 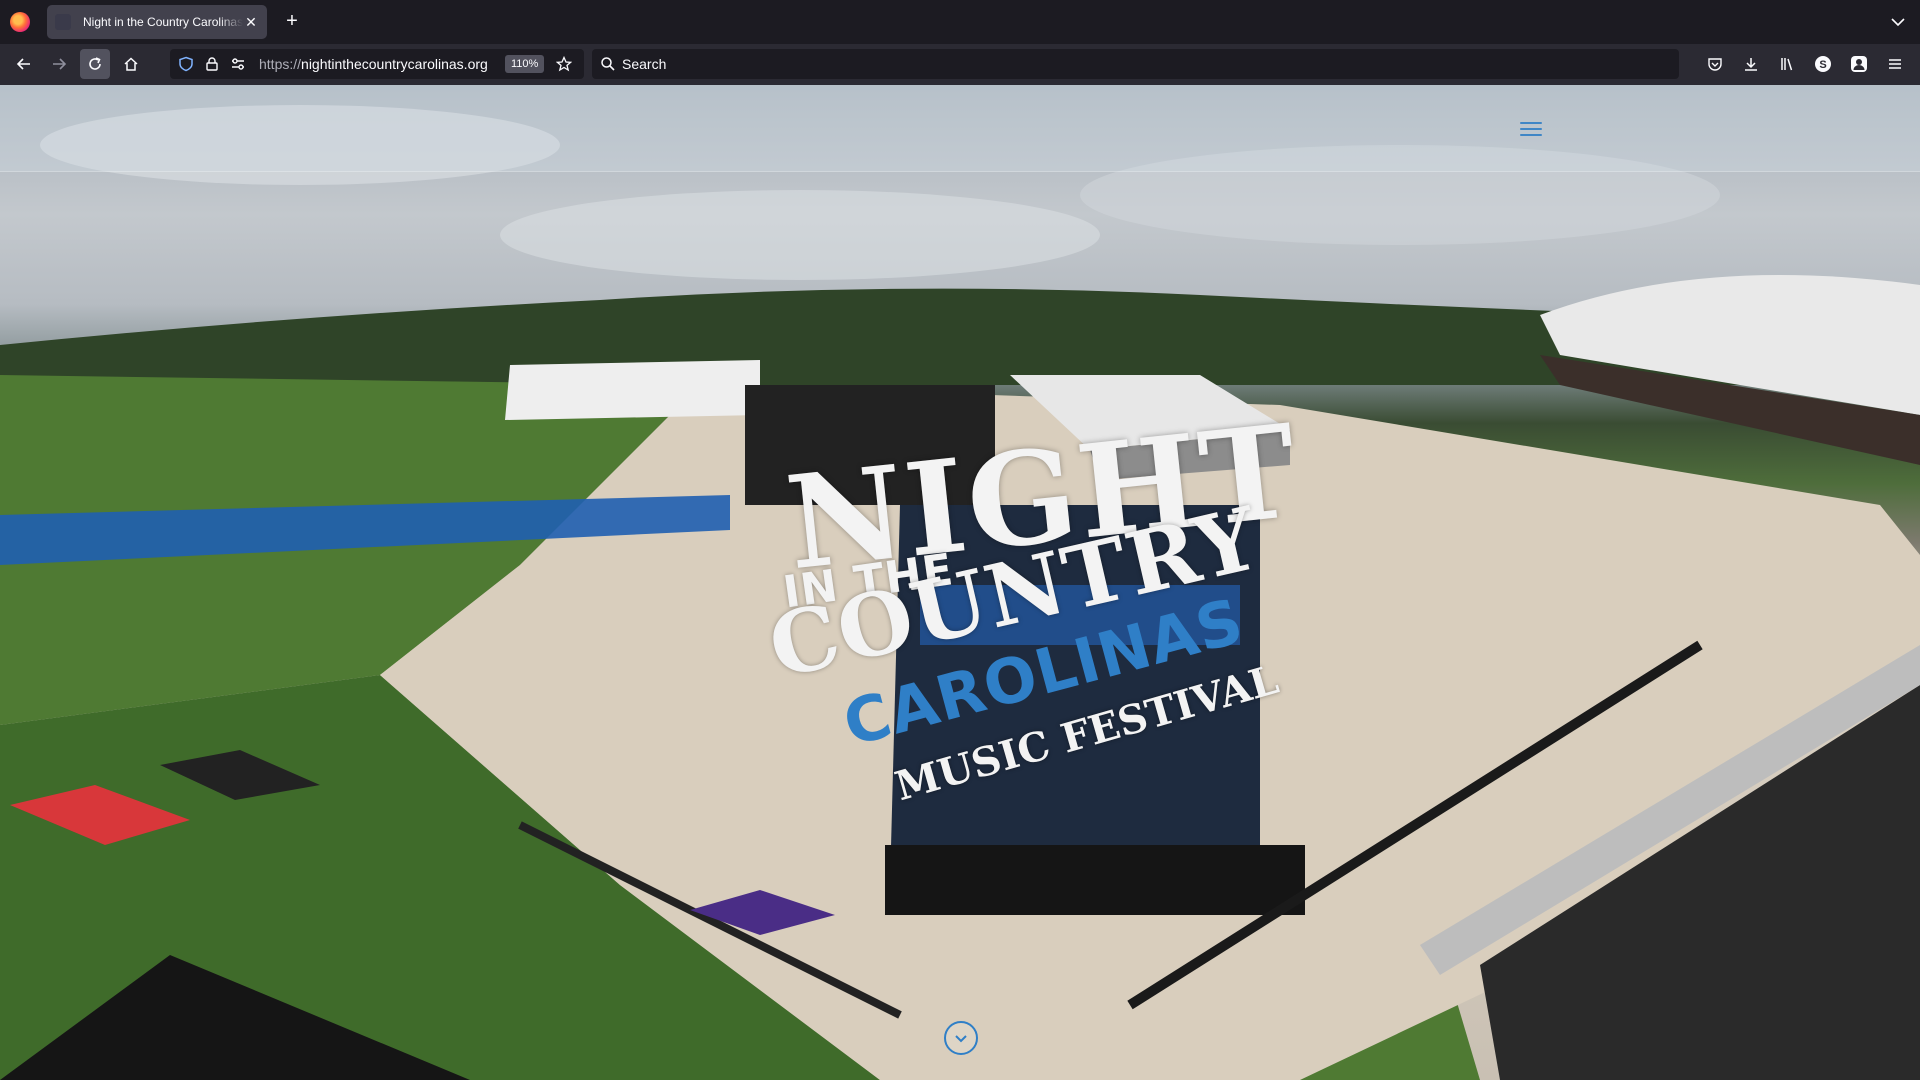 What do you see at coordinates (238, 64) in the screenshot?
I see `permissions-icon` at bounding box center [238, 64].